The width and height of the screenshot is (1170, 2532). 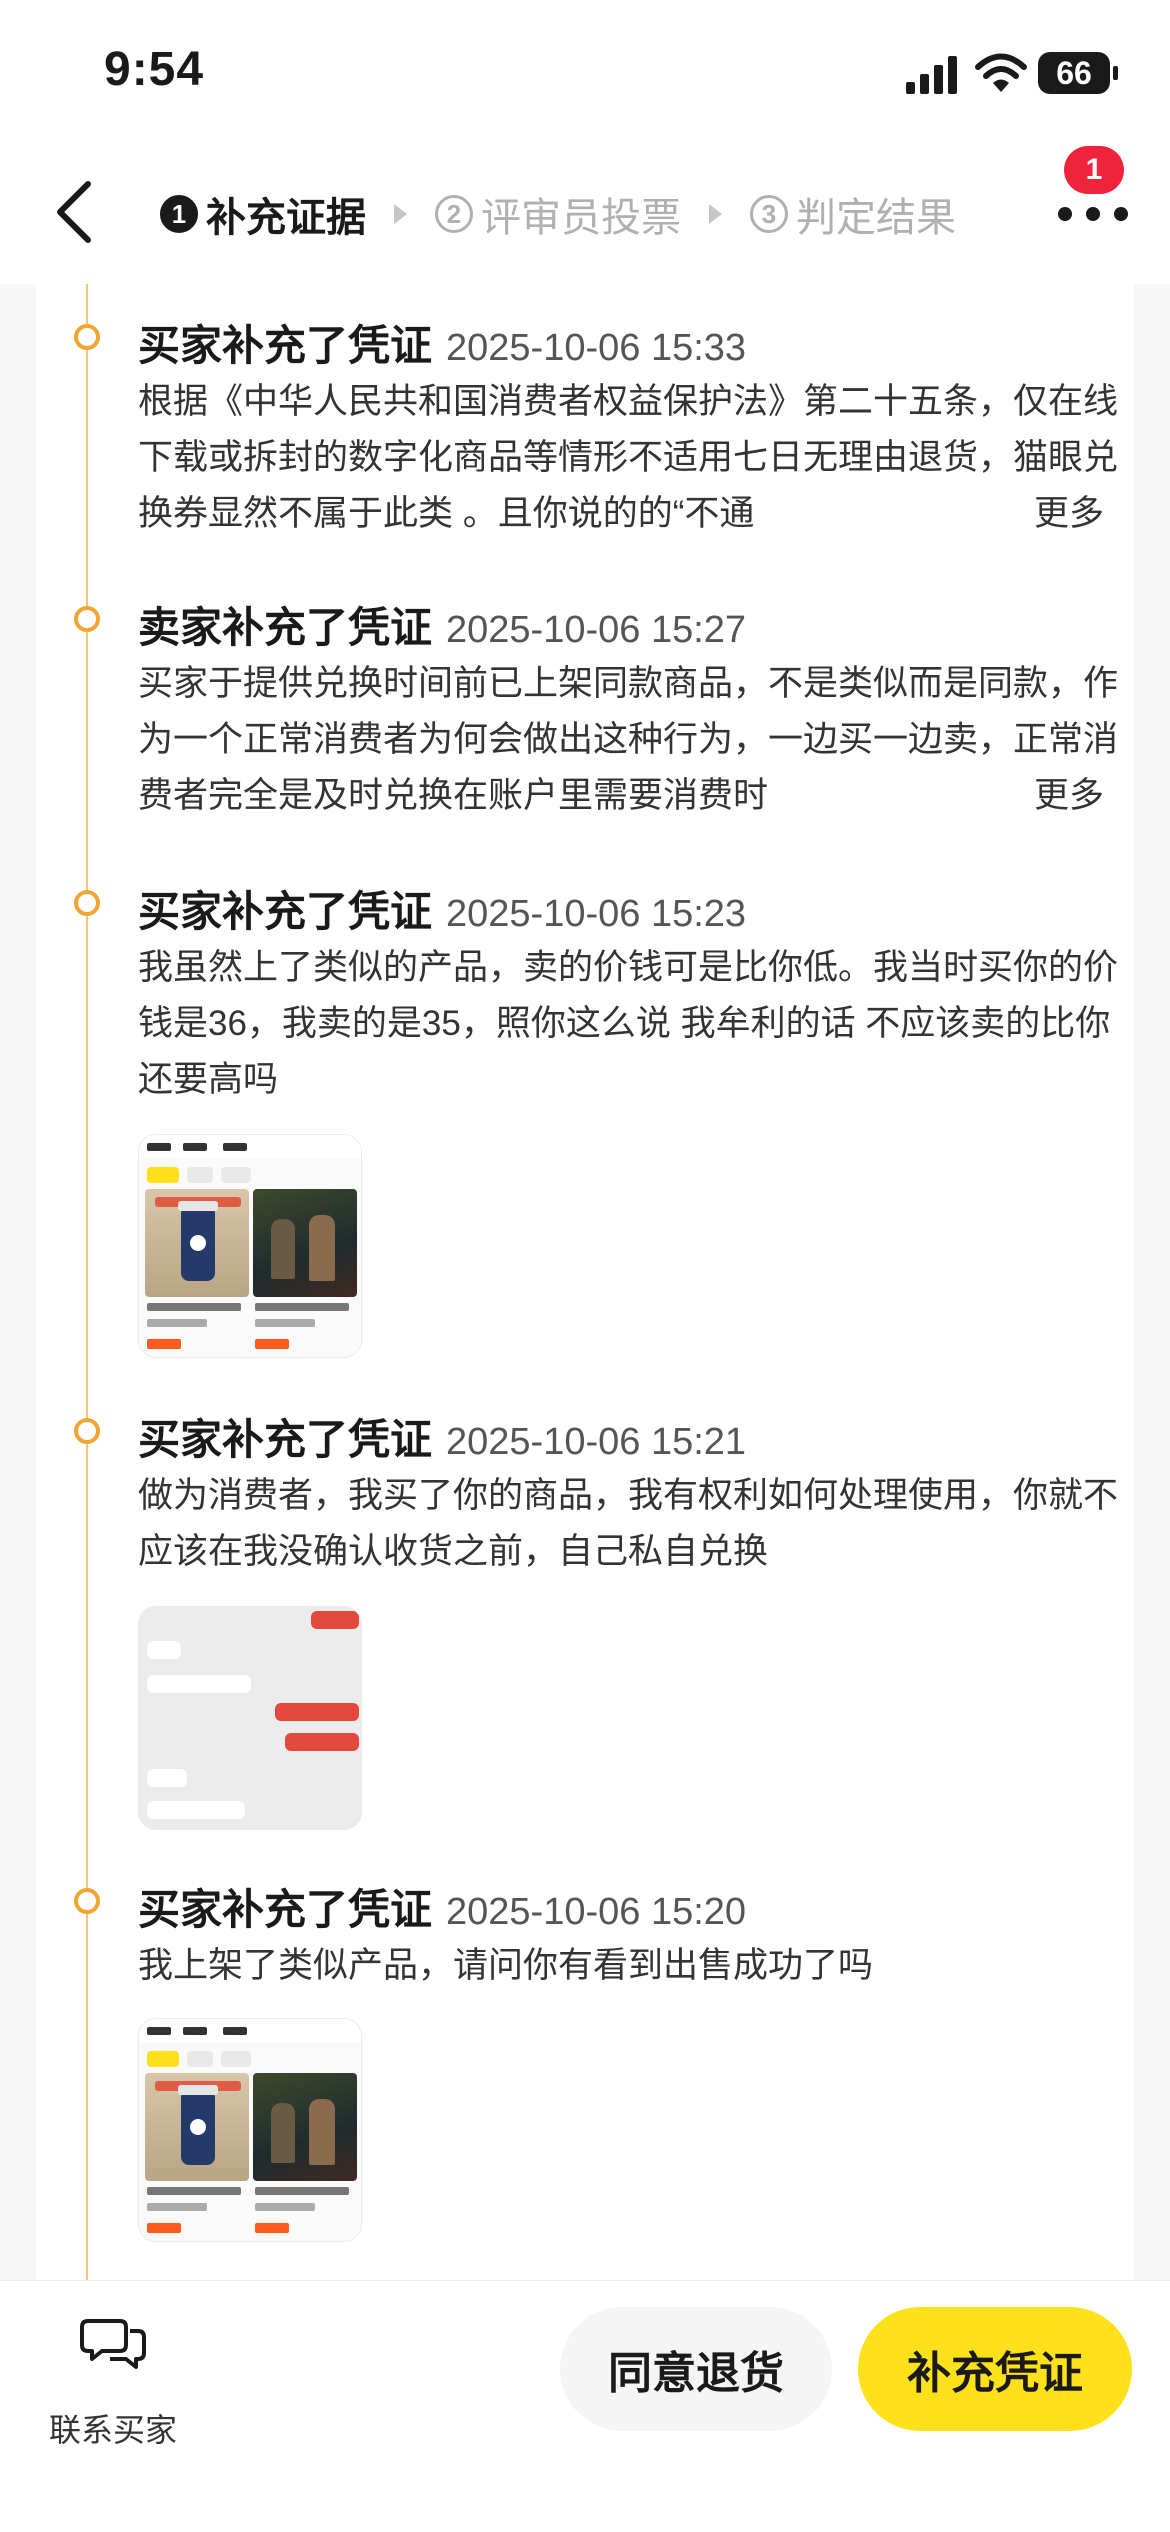 I want to click on entry-text: 我上架了类似产品，请问你有看到出售成功了吗, so click(x=506, y=1965).